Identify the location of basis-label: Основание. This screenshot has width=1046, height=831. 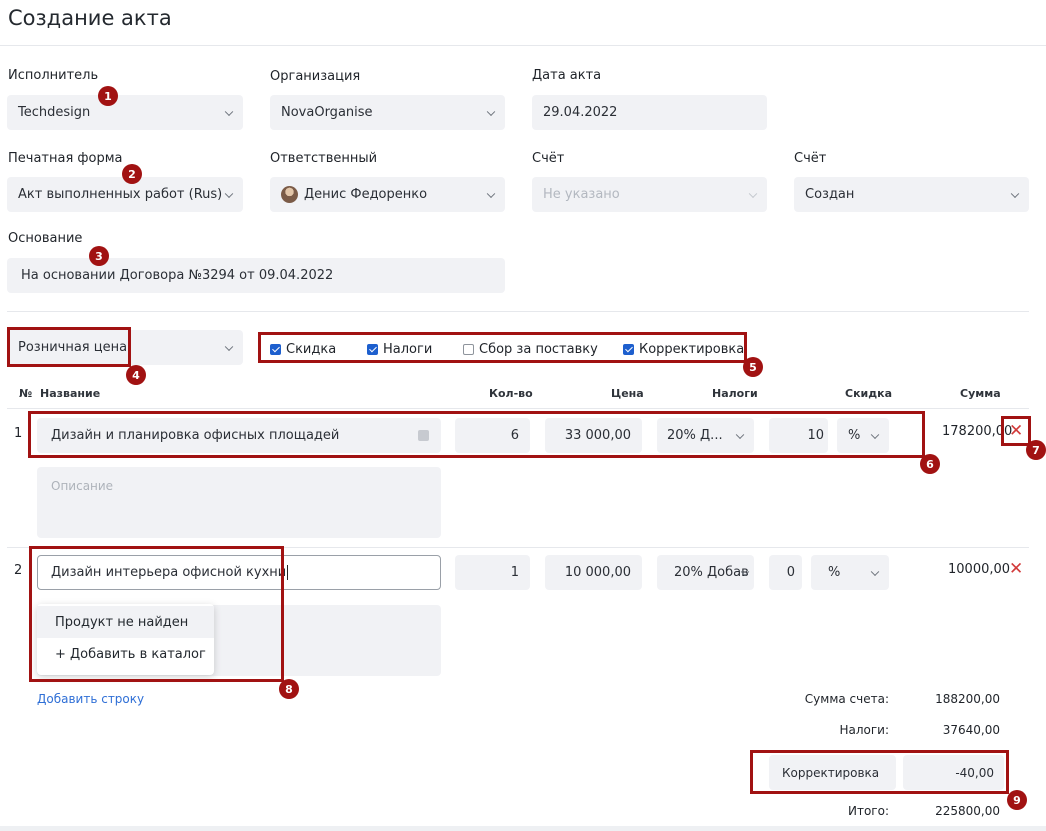
(45, 238).